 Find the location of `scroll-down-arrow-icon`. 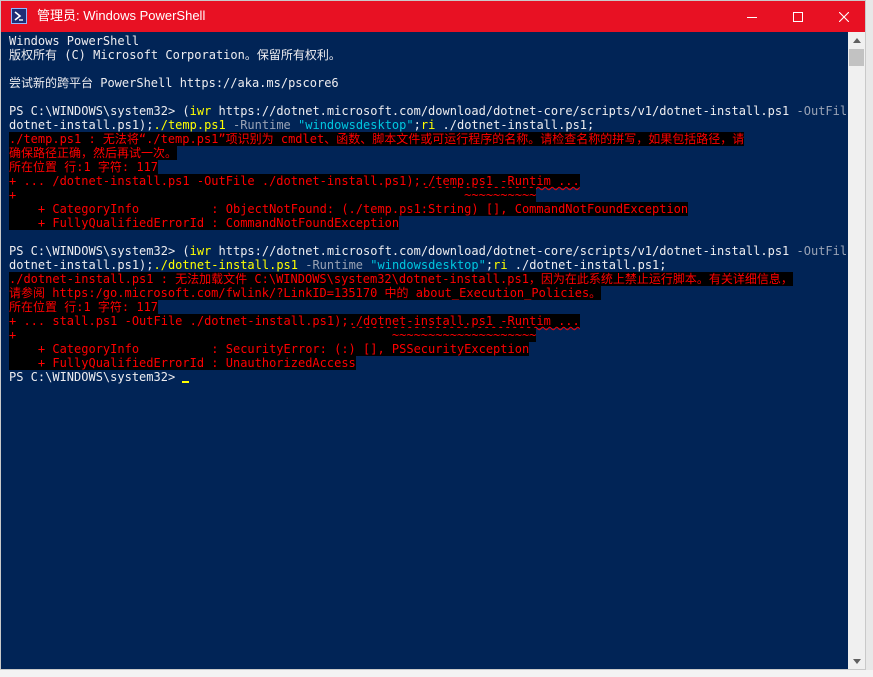

scroll-down-arrow-icon is located at coordinates (856, 661).